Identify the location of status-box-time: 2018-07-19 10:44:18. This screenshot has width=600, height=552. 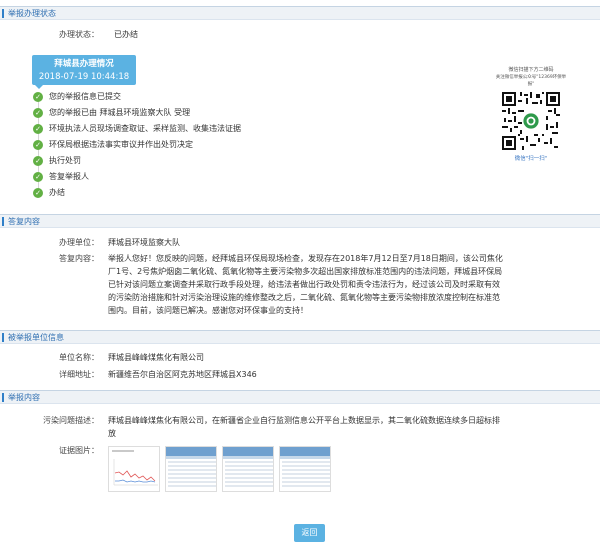
(84, 77).